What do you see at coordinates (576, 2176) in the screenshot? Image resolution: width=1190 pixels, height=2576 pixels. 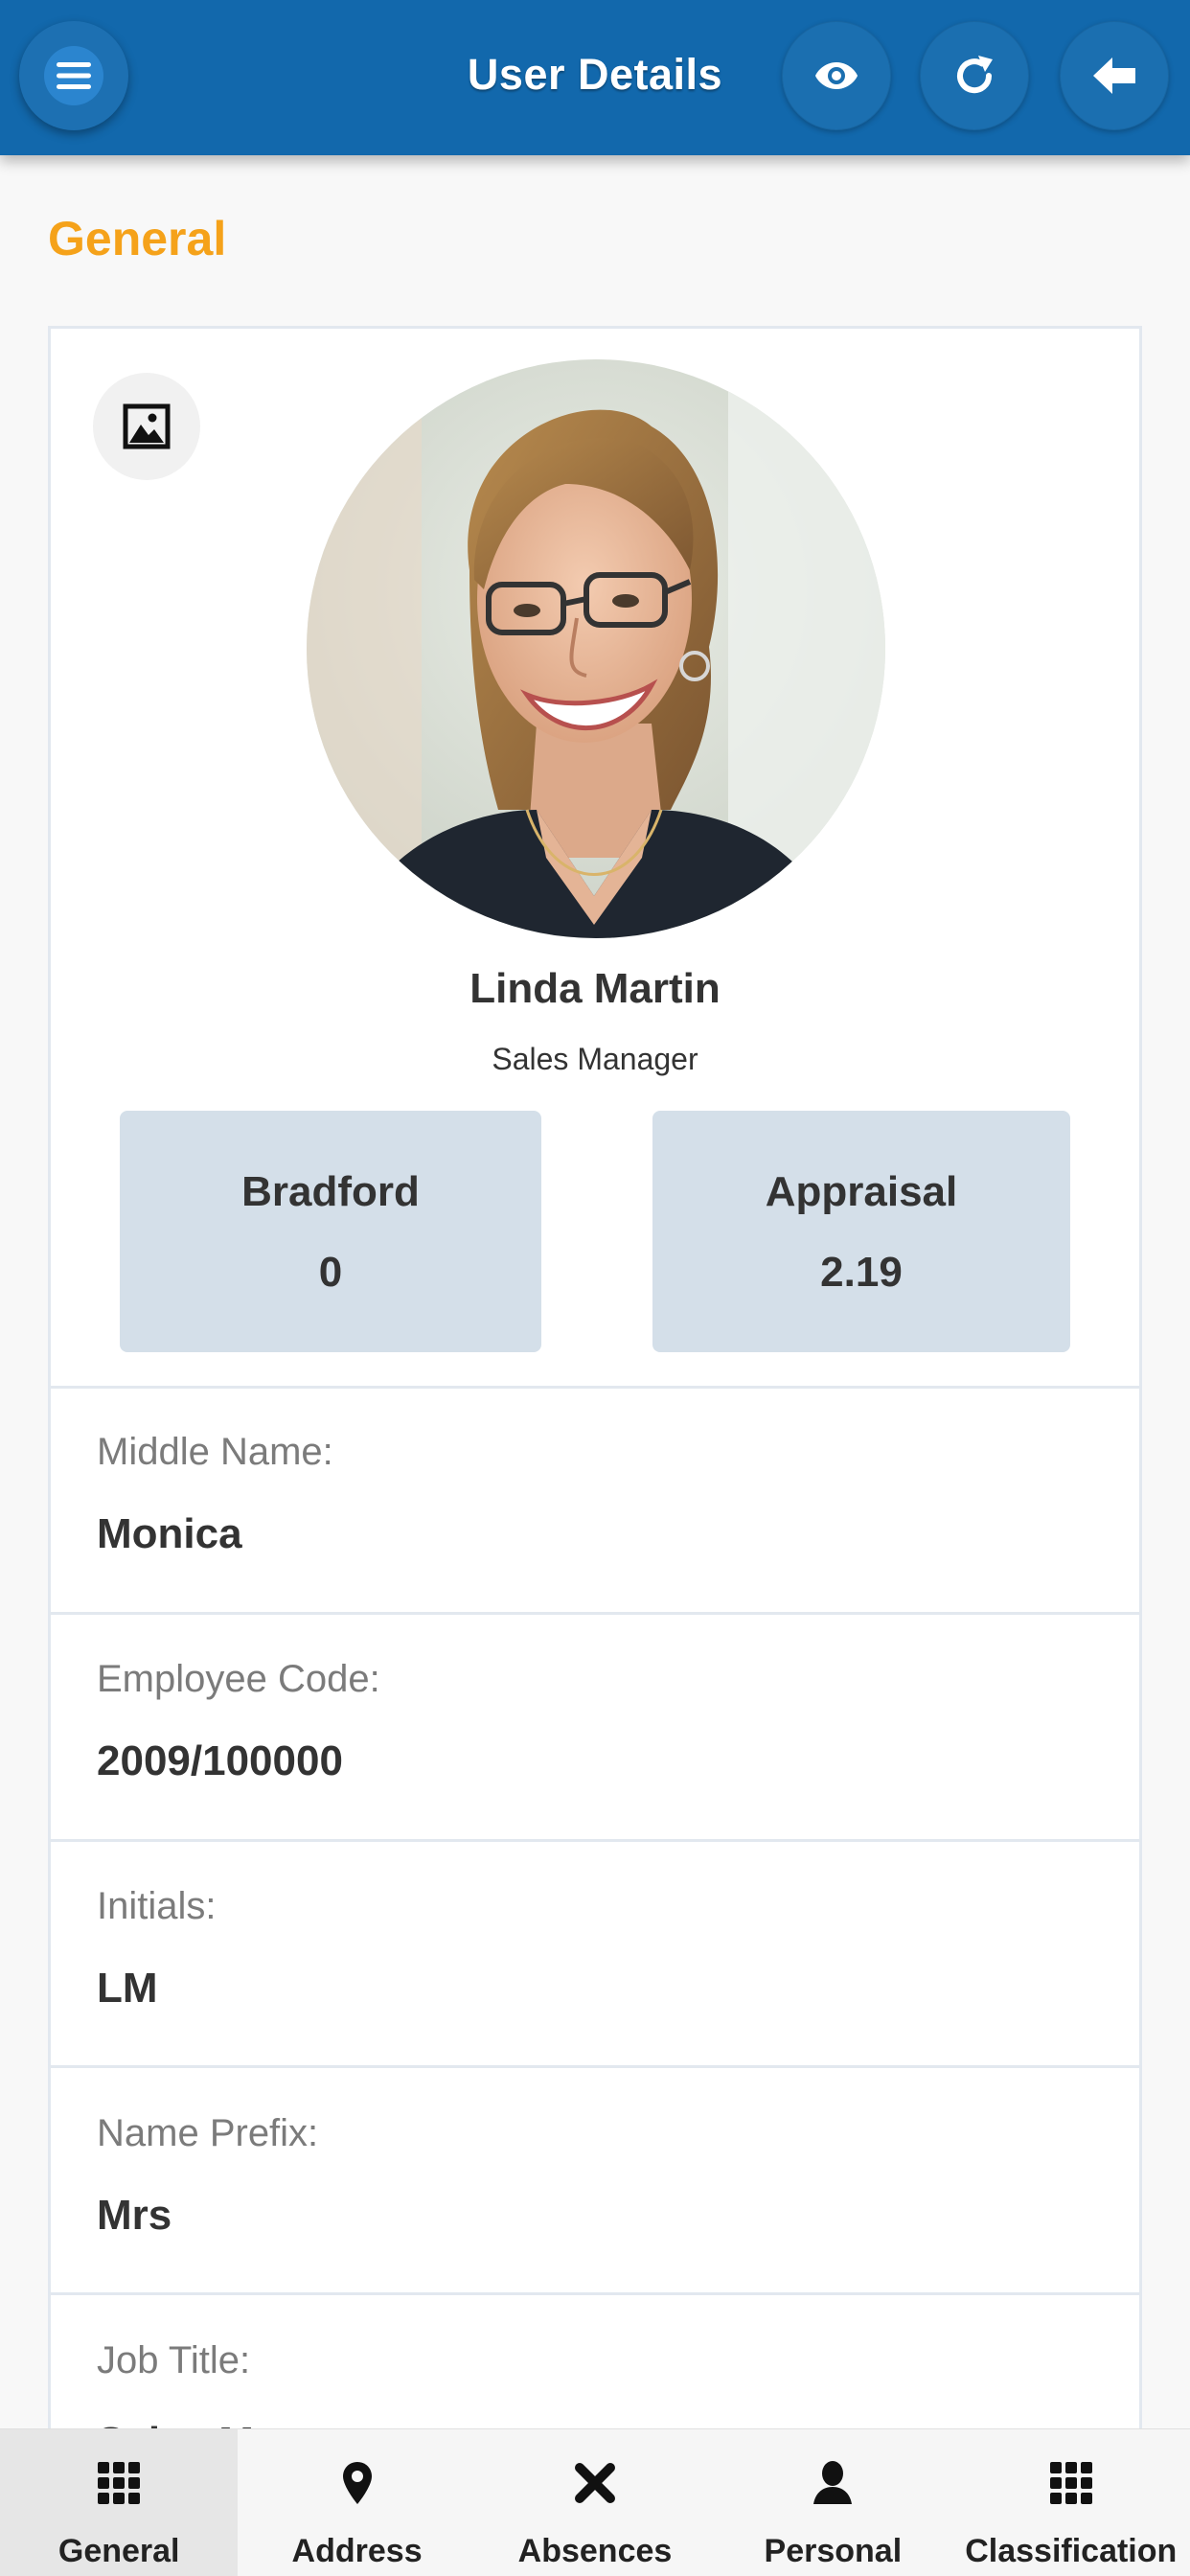 I see `field-name-prefix: Name Prefix: Mrs` at bounding box center [576, 2176].